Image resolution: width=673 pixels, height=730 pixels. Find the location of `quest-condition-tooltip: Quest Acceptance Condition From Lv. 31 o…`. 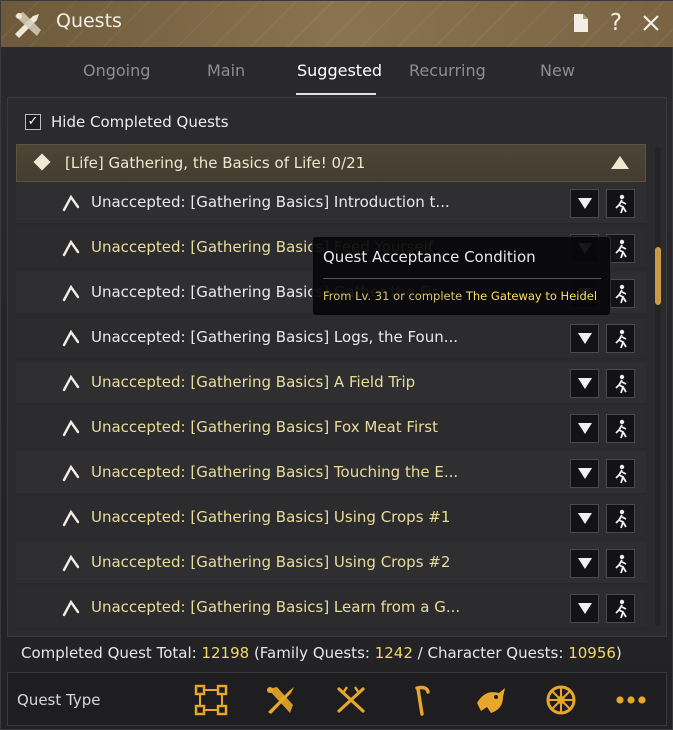

quest-condition-tooltip: Quest Acceptance Condition From Lv. 31 o… is located at coordinates (461, 276).